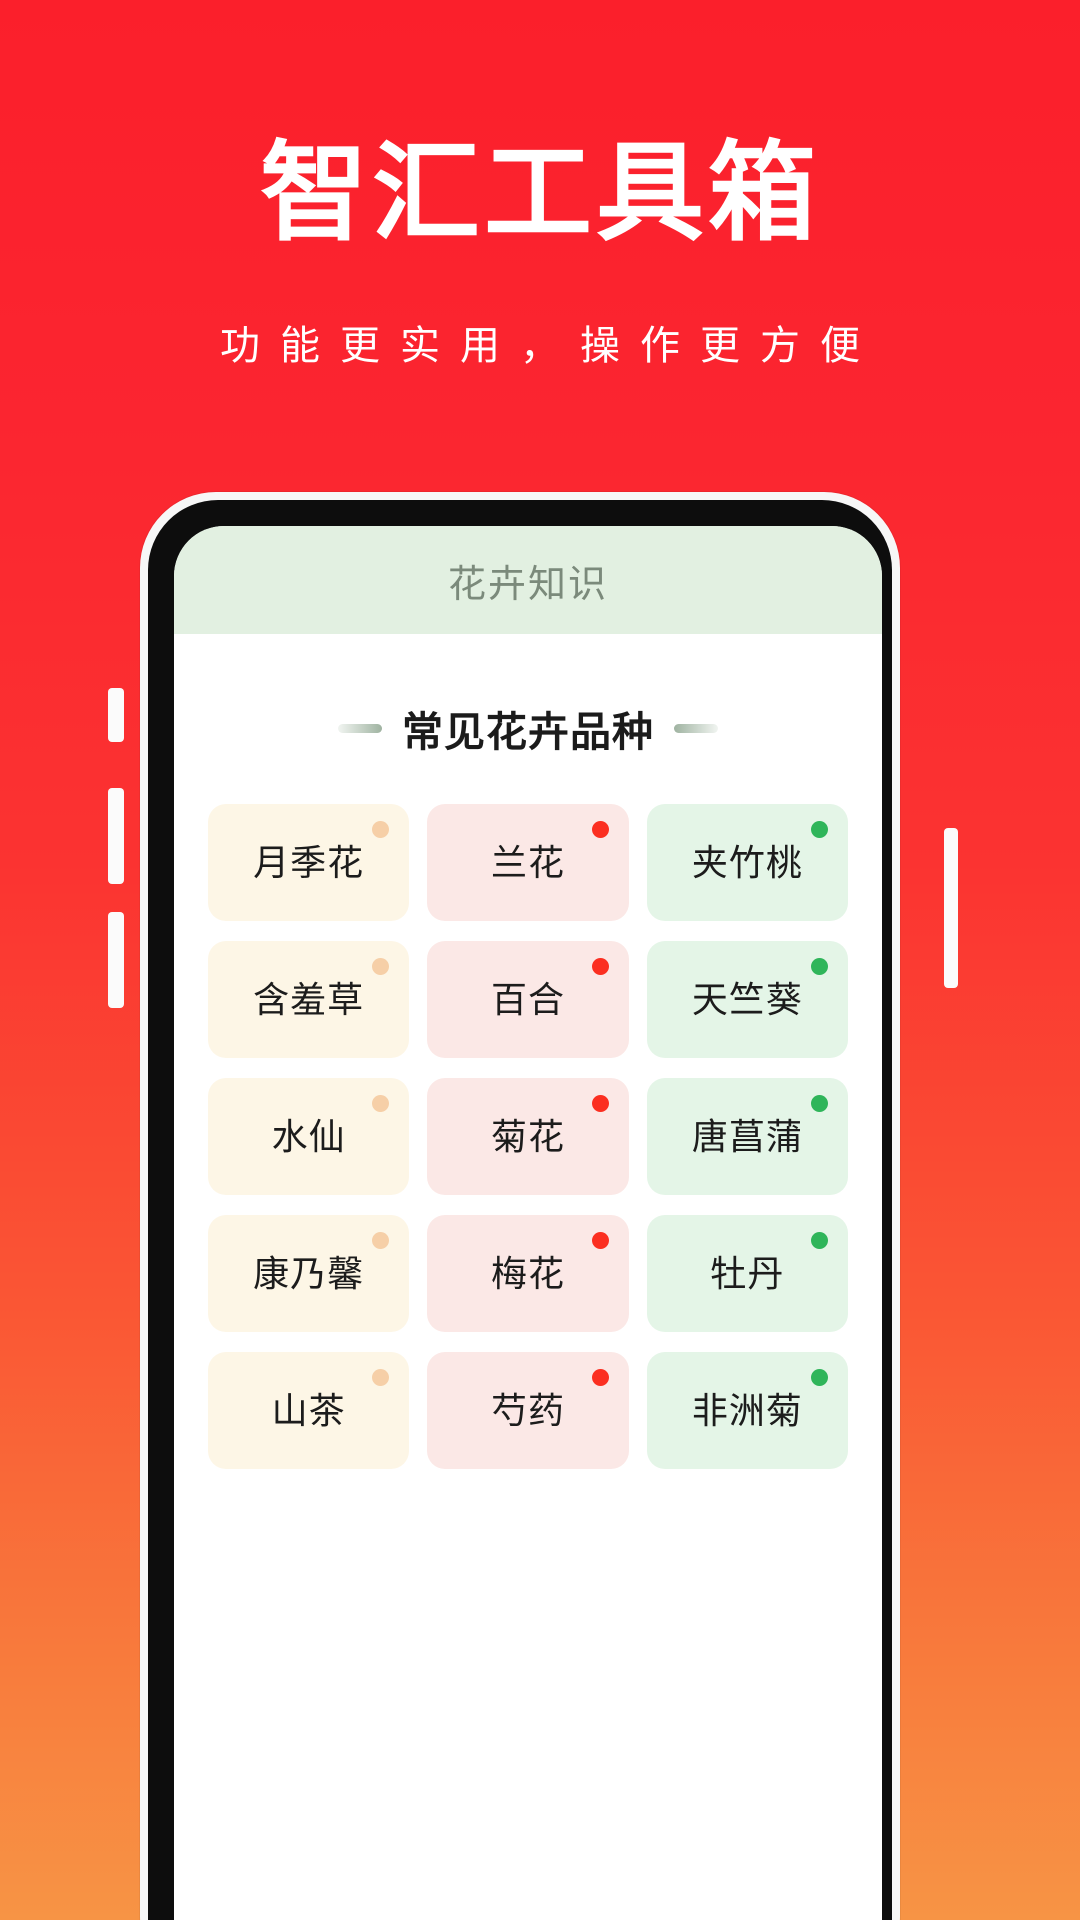 This screenshot has width=1080, height=1920. I want to click on flower-card: 牡丹, so click(747, 1273).